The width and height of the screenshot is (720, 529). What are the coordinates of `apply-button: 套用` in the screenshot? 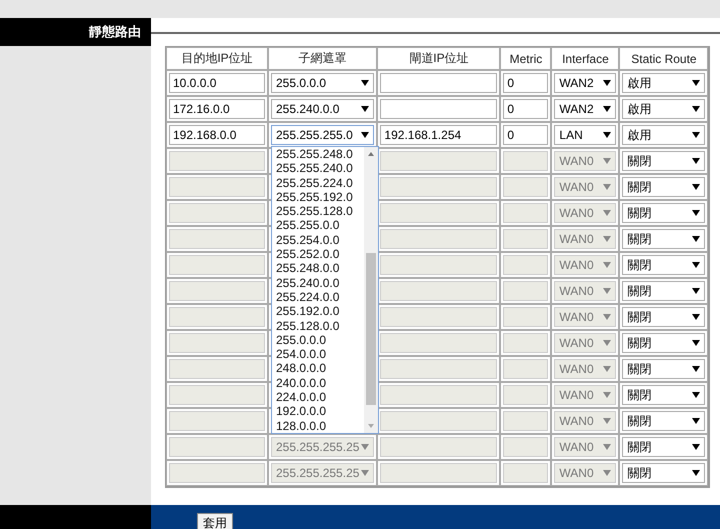 It's located at (215, 521).